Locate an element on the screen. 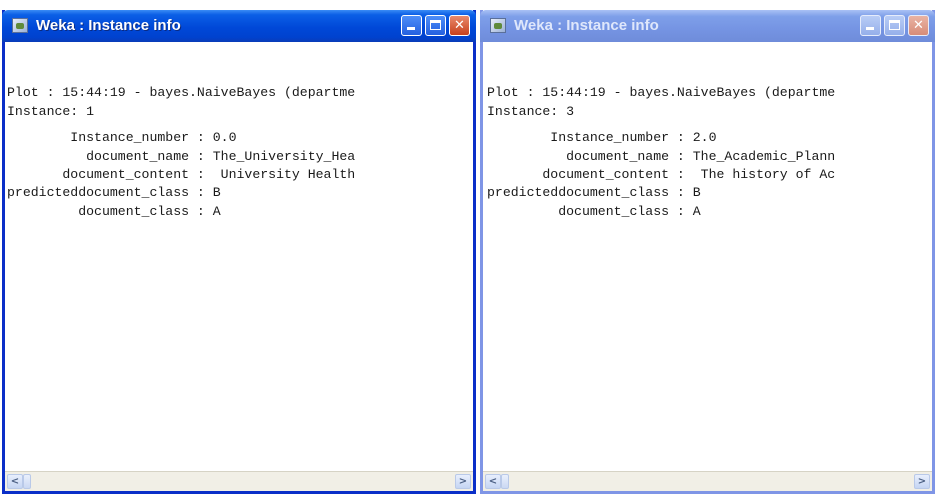 Image resolution: width=937 pixels, height=494 pixels. instance-line: Instance: 3 is located at coordinates (531, 111).